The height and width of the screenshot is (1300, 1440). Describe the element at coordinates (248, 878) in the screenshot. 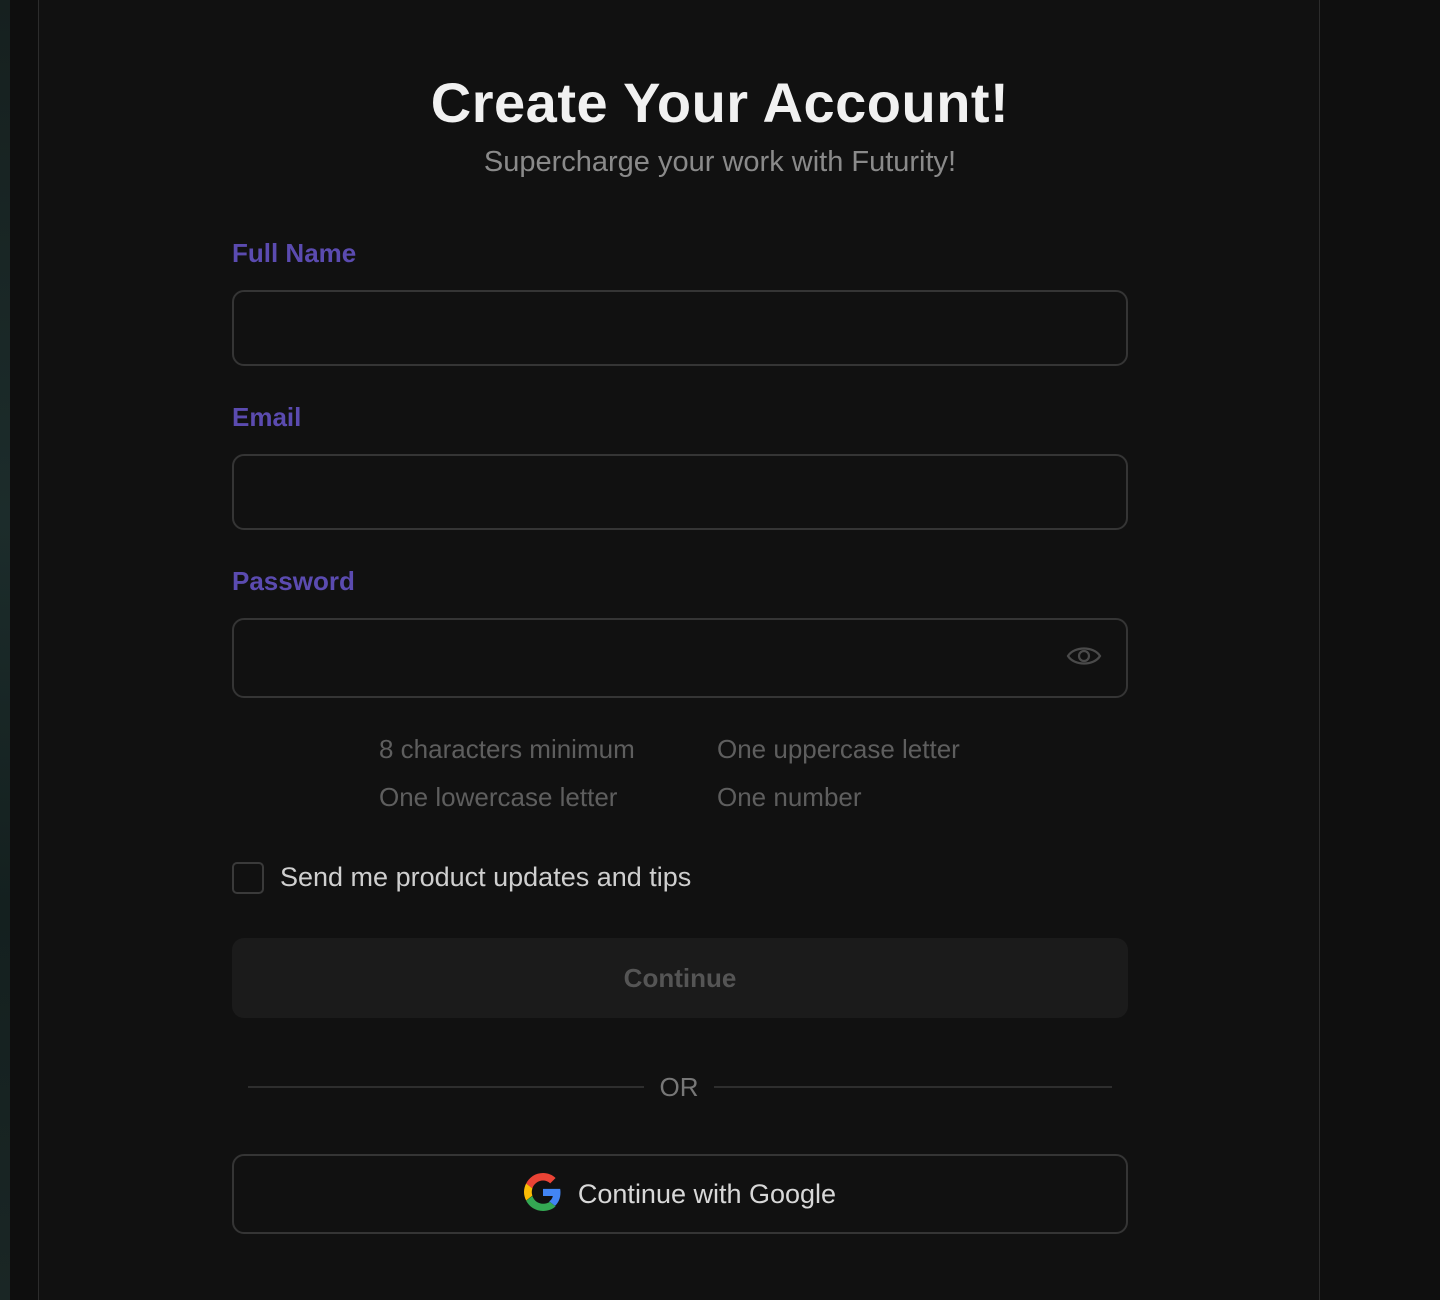

I see `updates-checkbox` at that location.